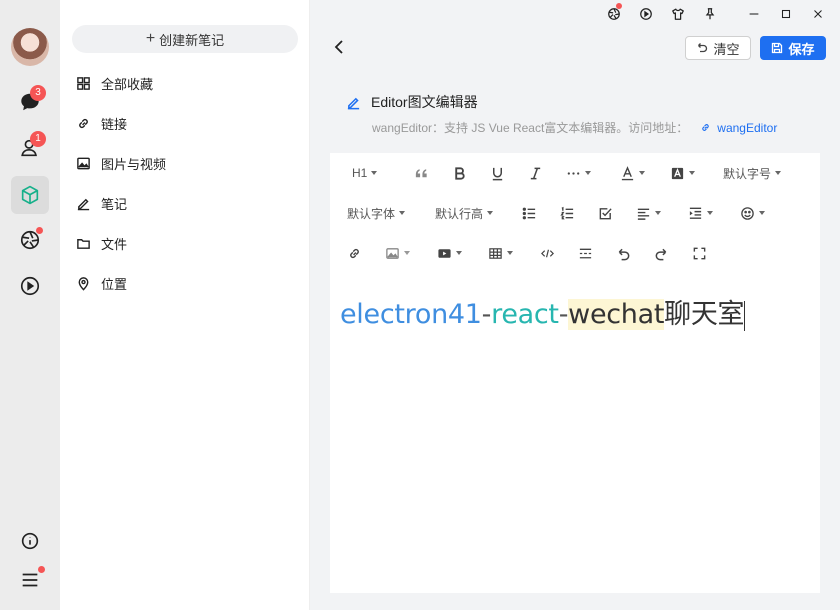 The image size is (840, 610). What do you see at coordinates (747, 213) in the screenshot?
I see `emoji-icon` at bounding box center [747, 213].